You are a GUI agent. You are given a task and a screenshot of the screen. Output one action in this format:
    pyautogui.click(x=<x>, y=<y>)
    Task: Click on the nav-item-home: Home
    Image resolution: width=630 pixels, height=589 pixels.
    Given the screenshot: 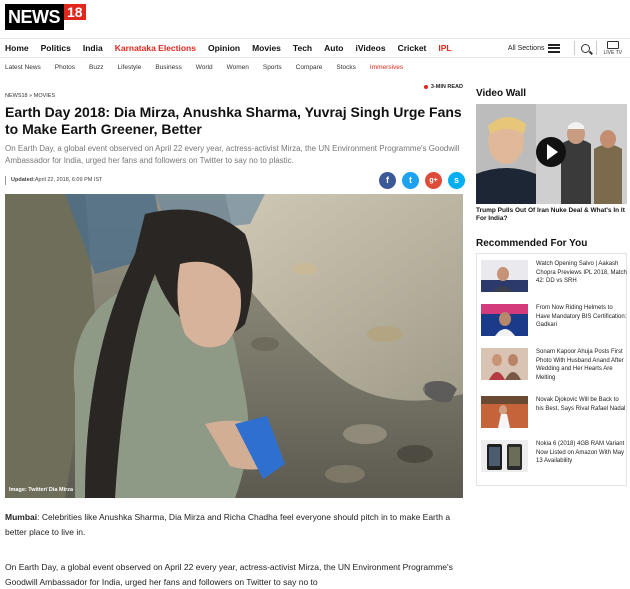 What is the action you would take?
    pyautogui.click(x=17, y=48)
    